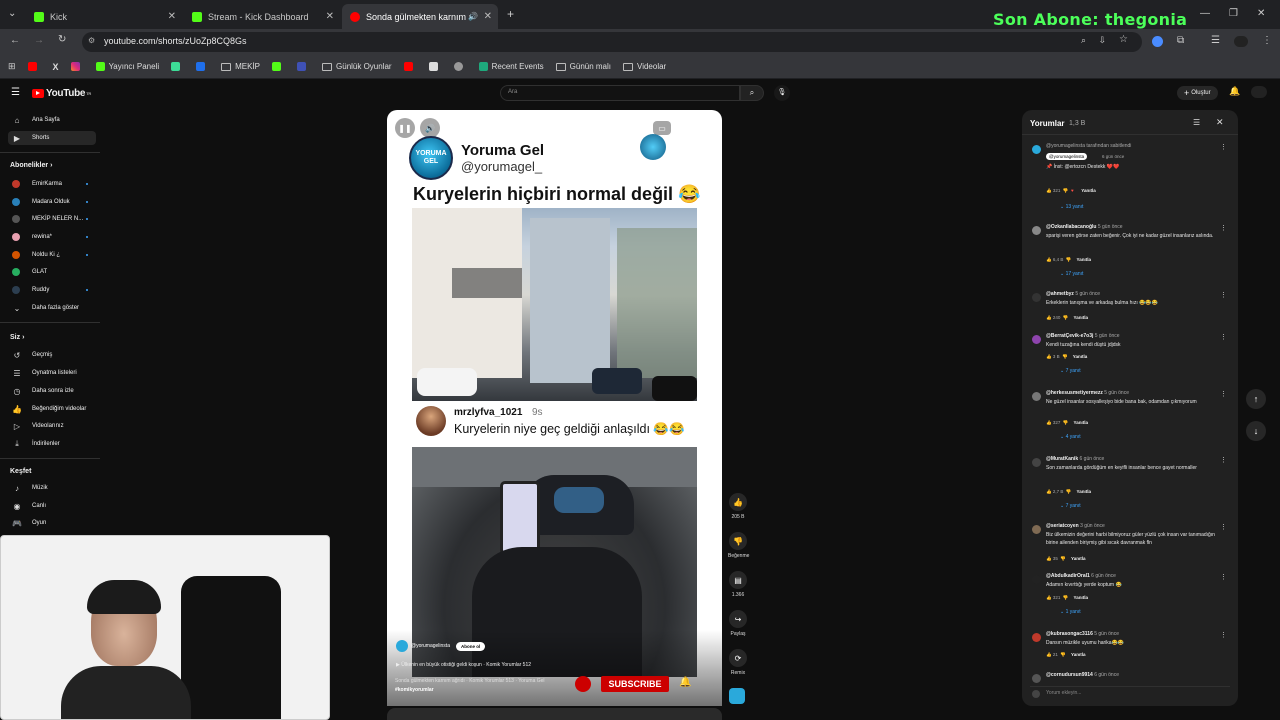 Image resolution: width=1280 pixels, height=720 pixels. What do you see at coordinates (1215, 40) in the screenshot?
I see `reading-list-icon: ☰` at bounding box center [1215, 40].